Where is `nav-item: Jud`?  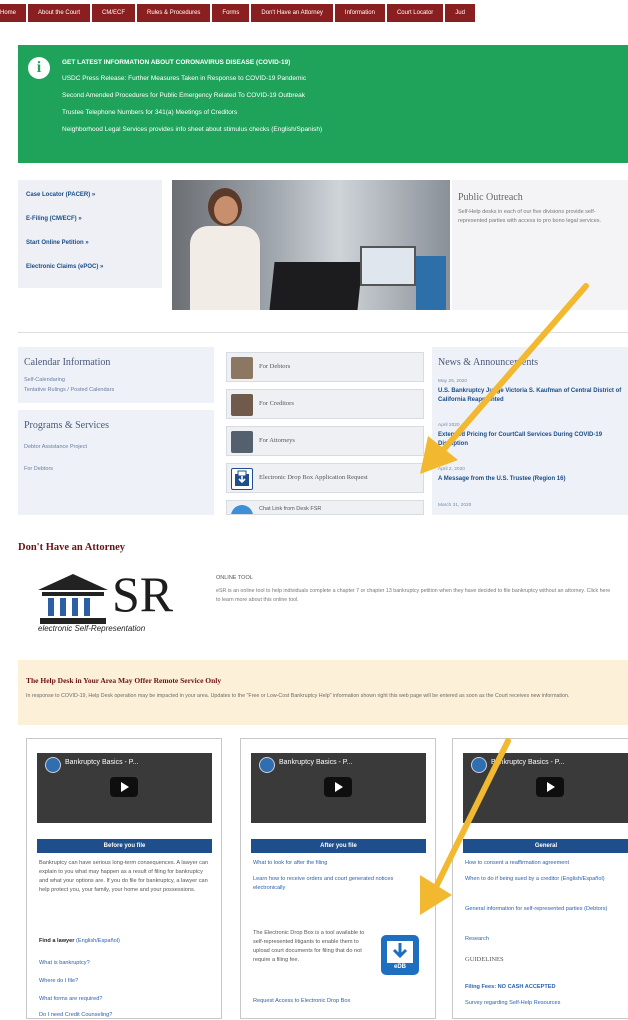 nav-item: Jud is located at coordinates (460, 13).